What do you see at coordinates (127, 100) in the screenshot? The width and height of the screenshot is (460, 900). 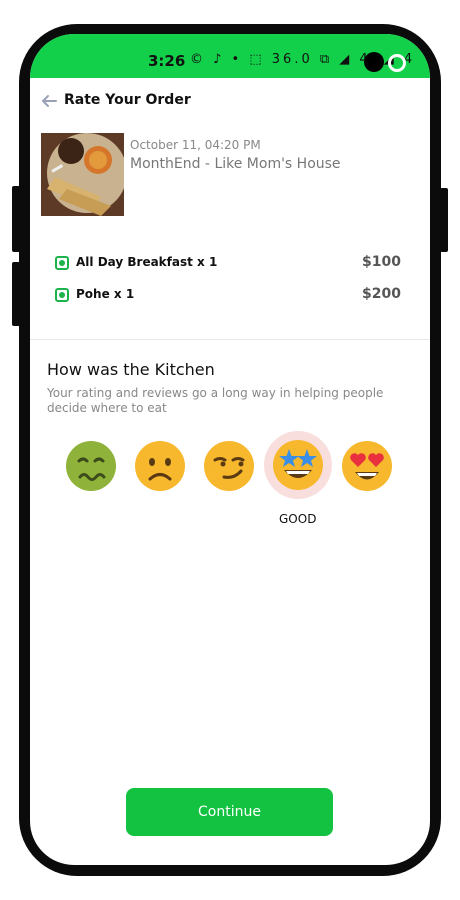 I see `page-title: Rate Your Order` at bounding box center [127, 100].